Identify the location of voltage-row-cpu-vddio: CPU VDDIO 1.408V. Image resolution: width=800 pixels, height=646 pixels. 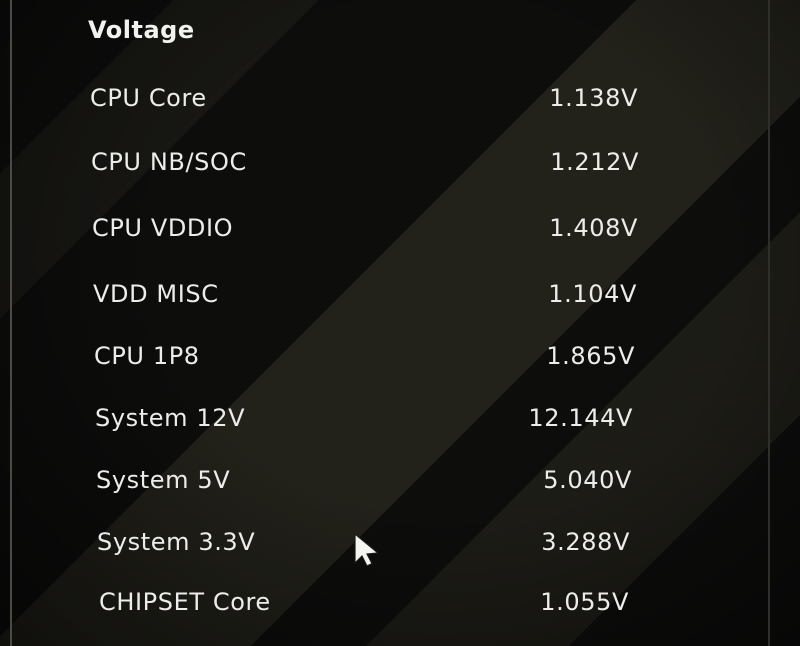
(365, 232).